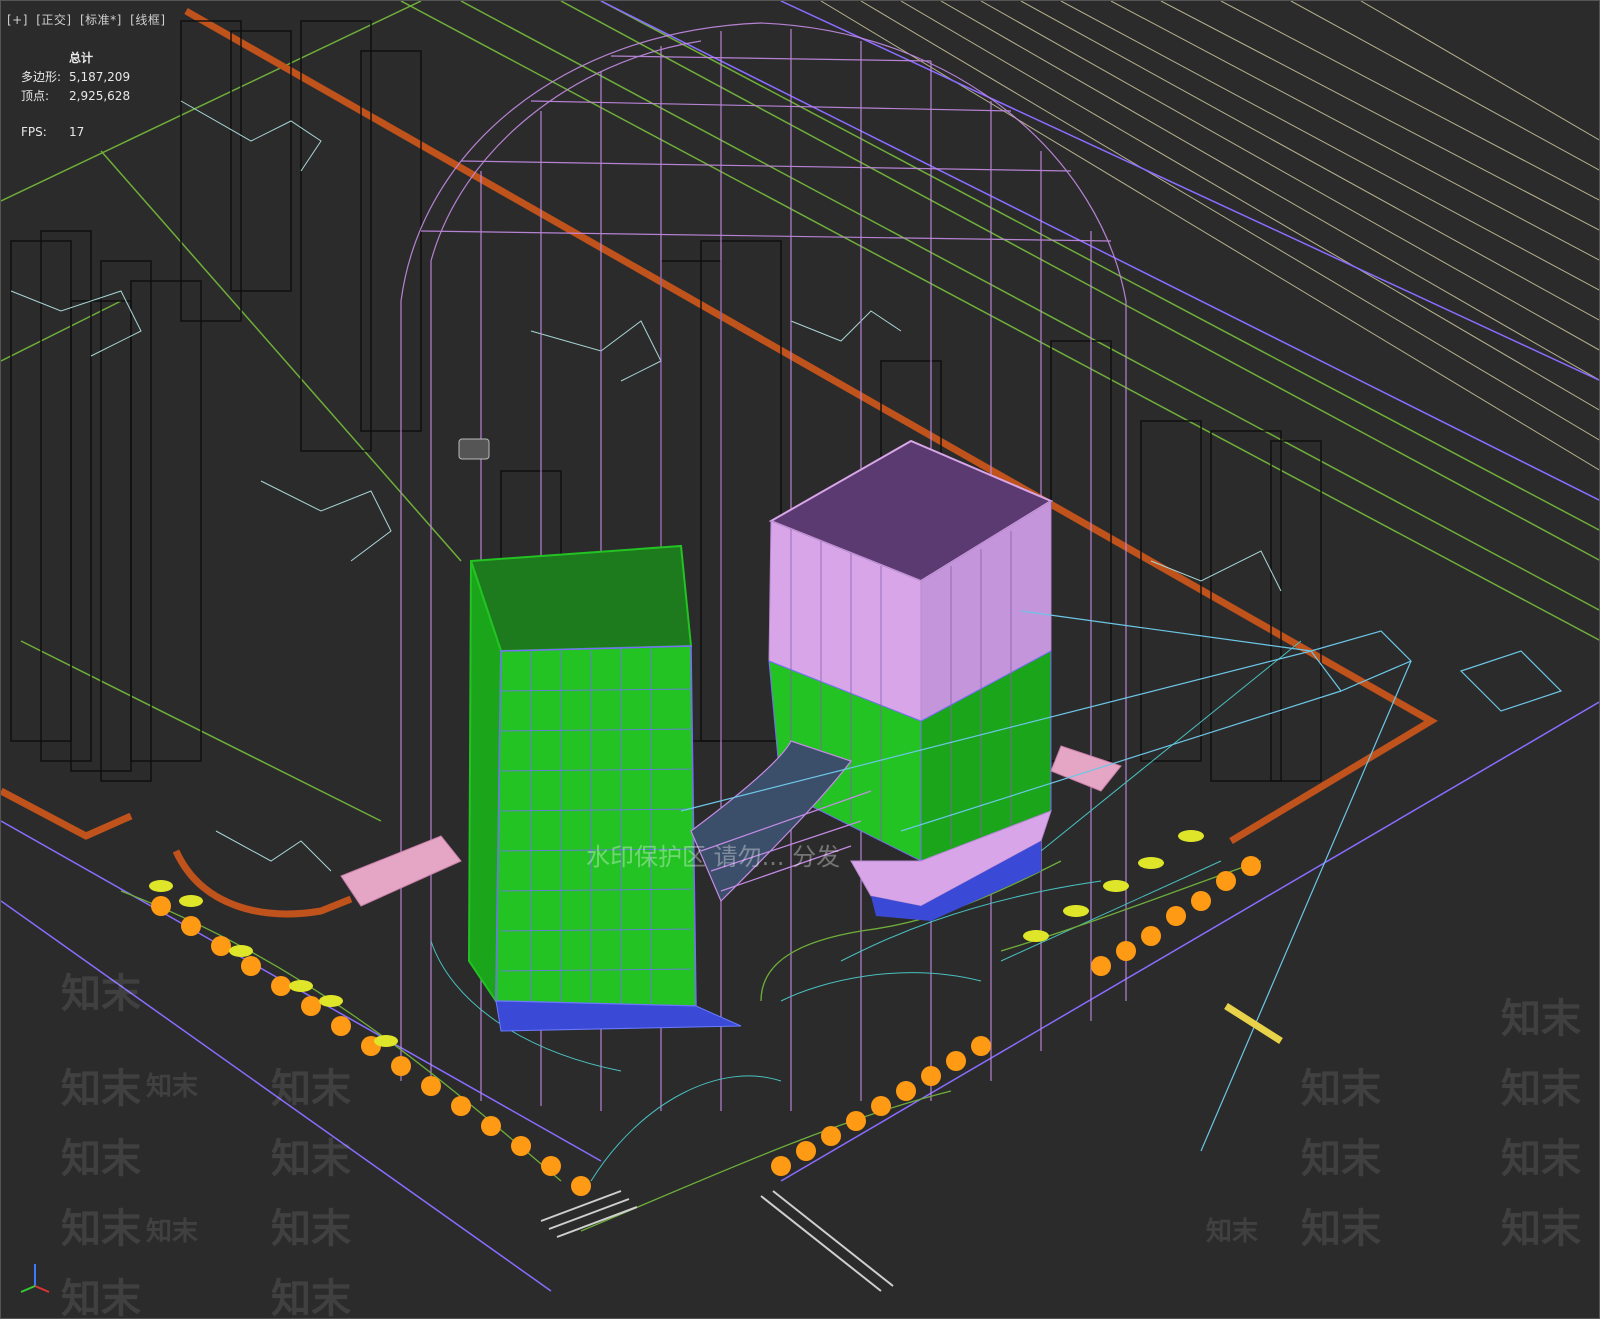 The width and height of the screenshot is (1600, 1319). I want to click on viewport-shading-standard: [标准*], so click(101, 20).